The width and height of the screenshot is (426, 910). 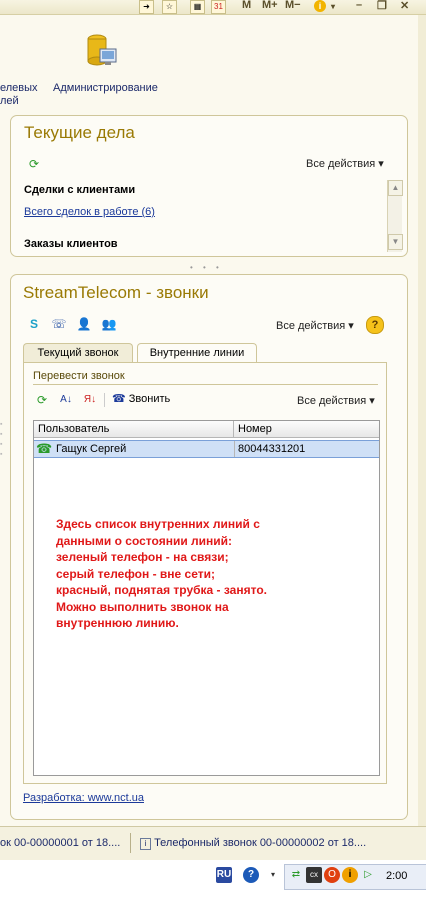 I want to click on info-icon: i, so click(x=320, y=6).